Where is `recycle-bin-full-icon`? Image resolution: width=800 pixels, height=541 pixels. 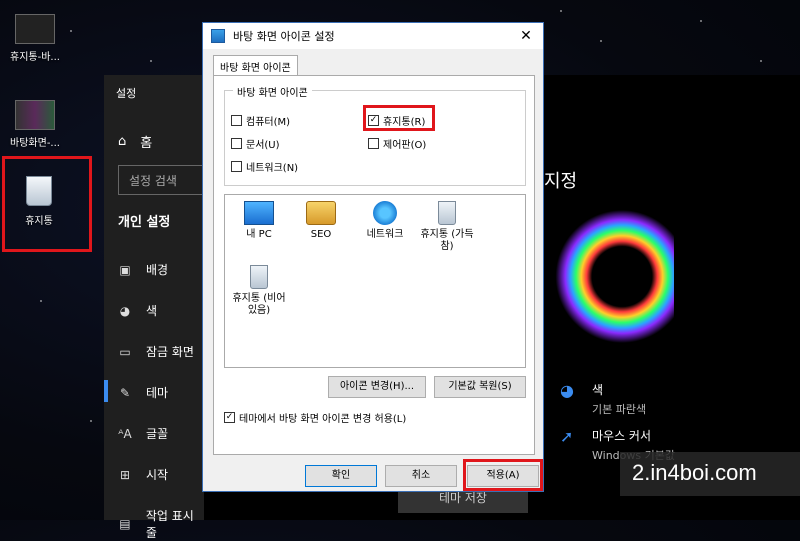
recycle-bin-full-icon is located at coordinates (447, 213).